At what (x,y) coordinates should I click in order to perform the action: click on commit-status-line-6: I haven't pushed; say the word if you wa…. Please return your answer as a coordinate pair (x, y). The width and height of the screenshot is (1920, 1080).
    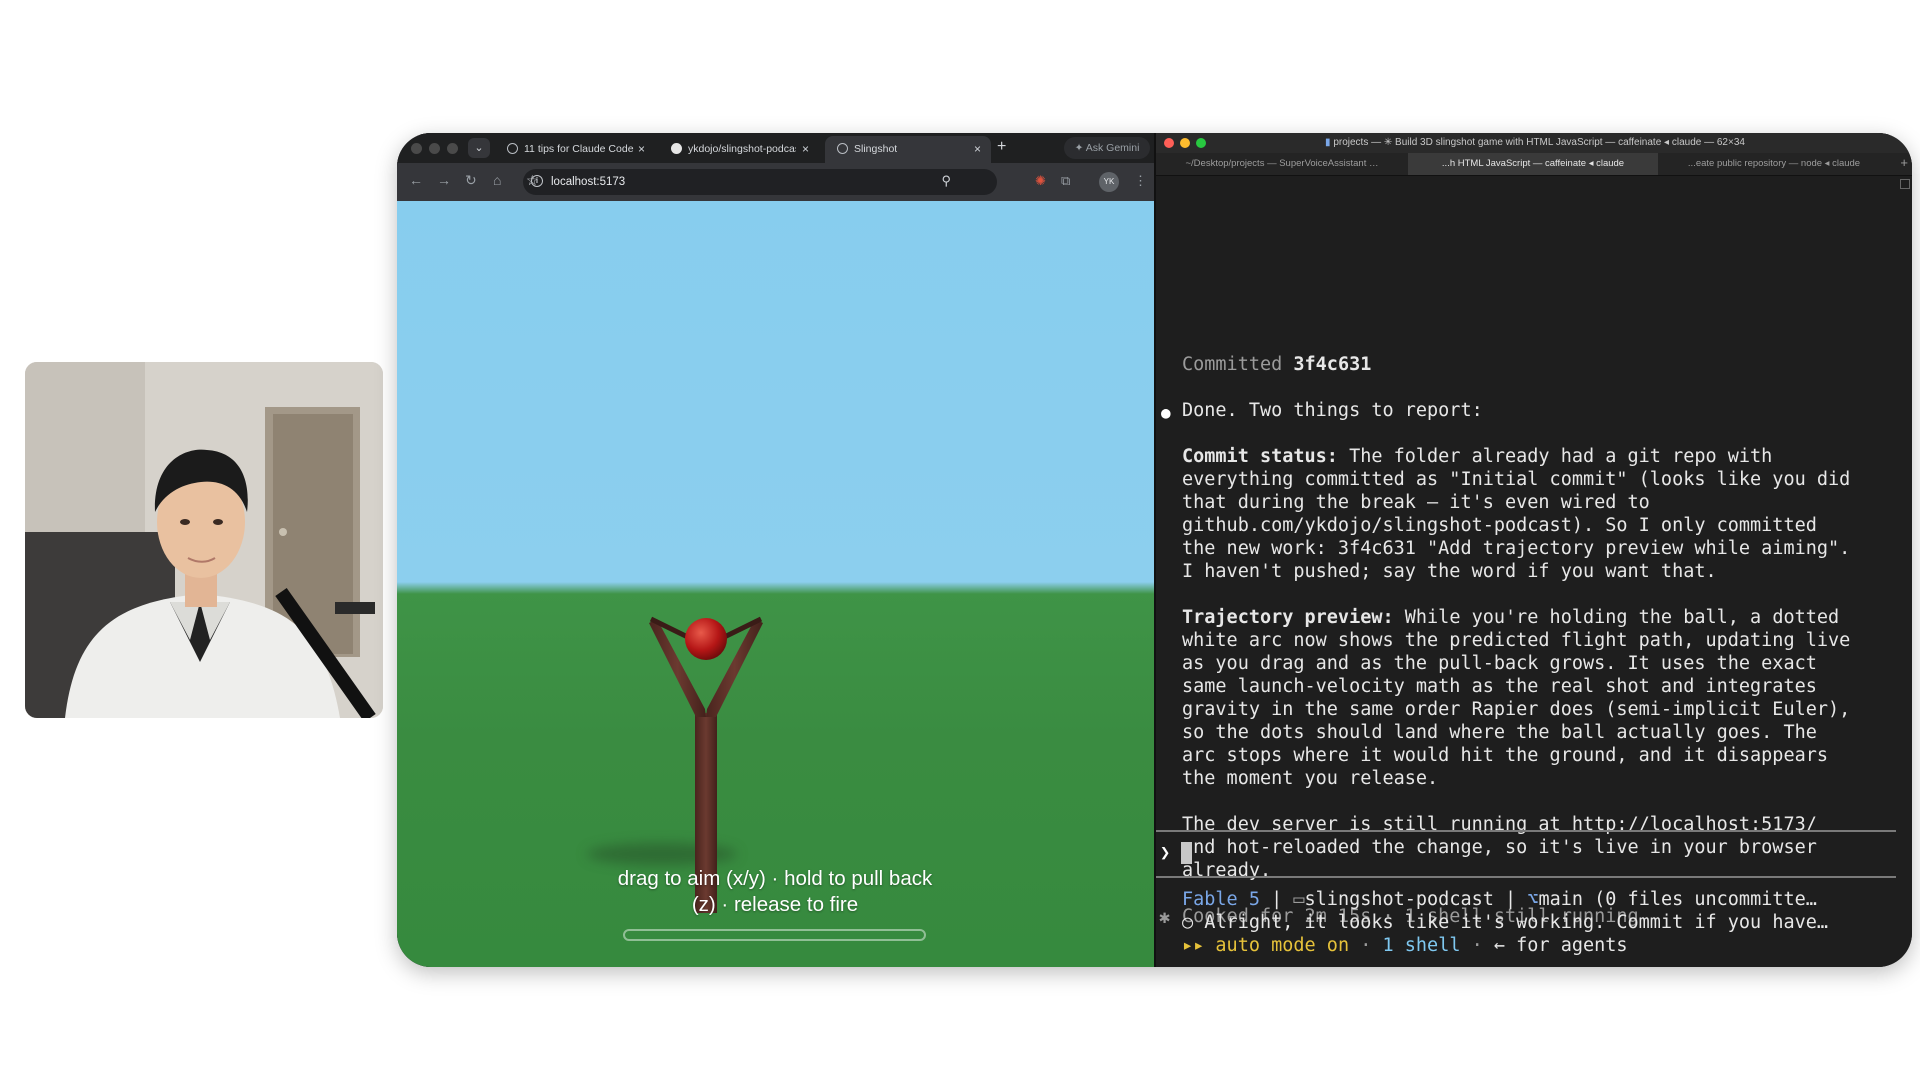
    Looking at the image, I should click on (1449, 571).